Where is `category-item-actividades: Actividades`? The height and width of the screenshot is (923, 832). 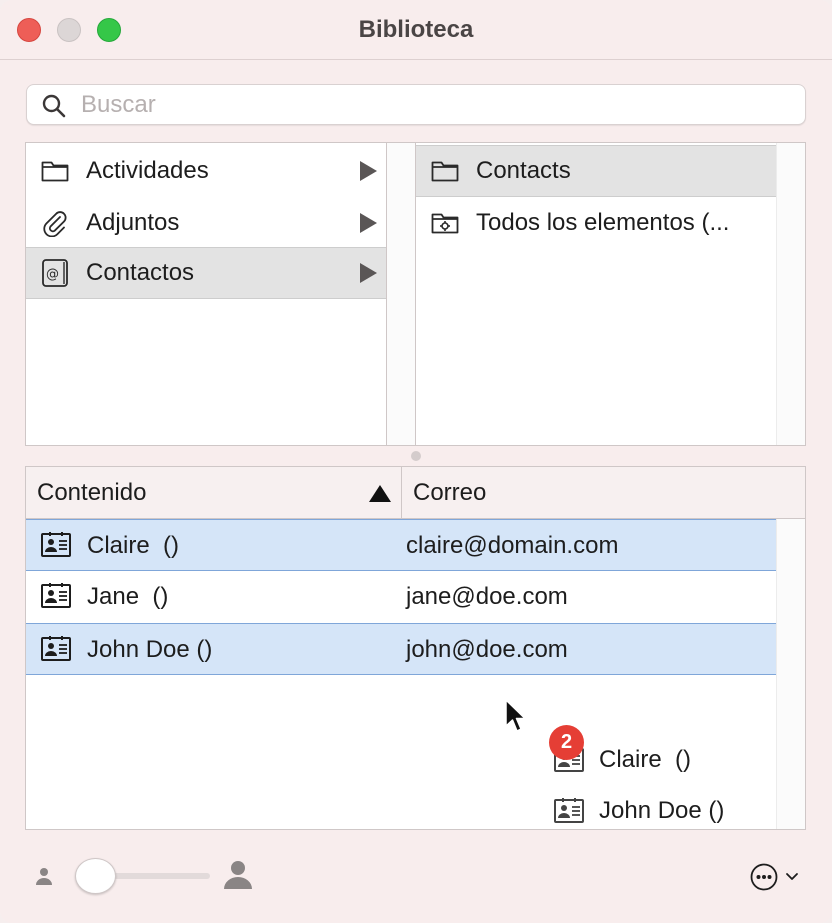
category-item-actividades: Actividades is located at coordinates (206, 171).